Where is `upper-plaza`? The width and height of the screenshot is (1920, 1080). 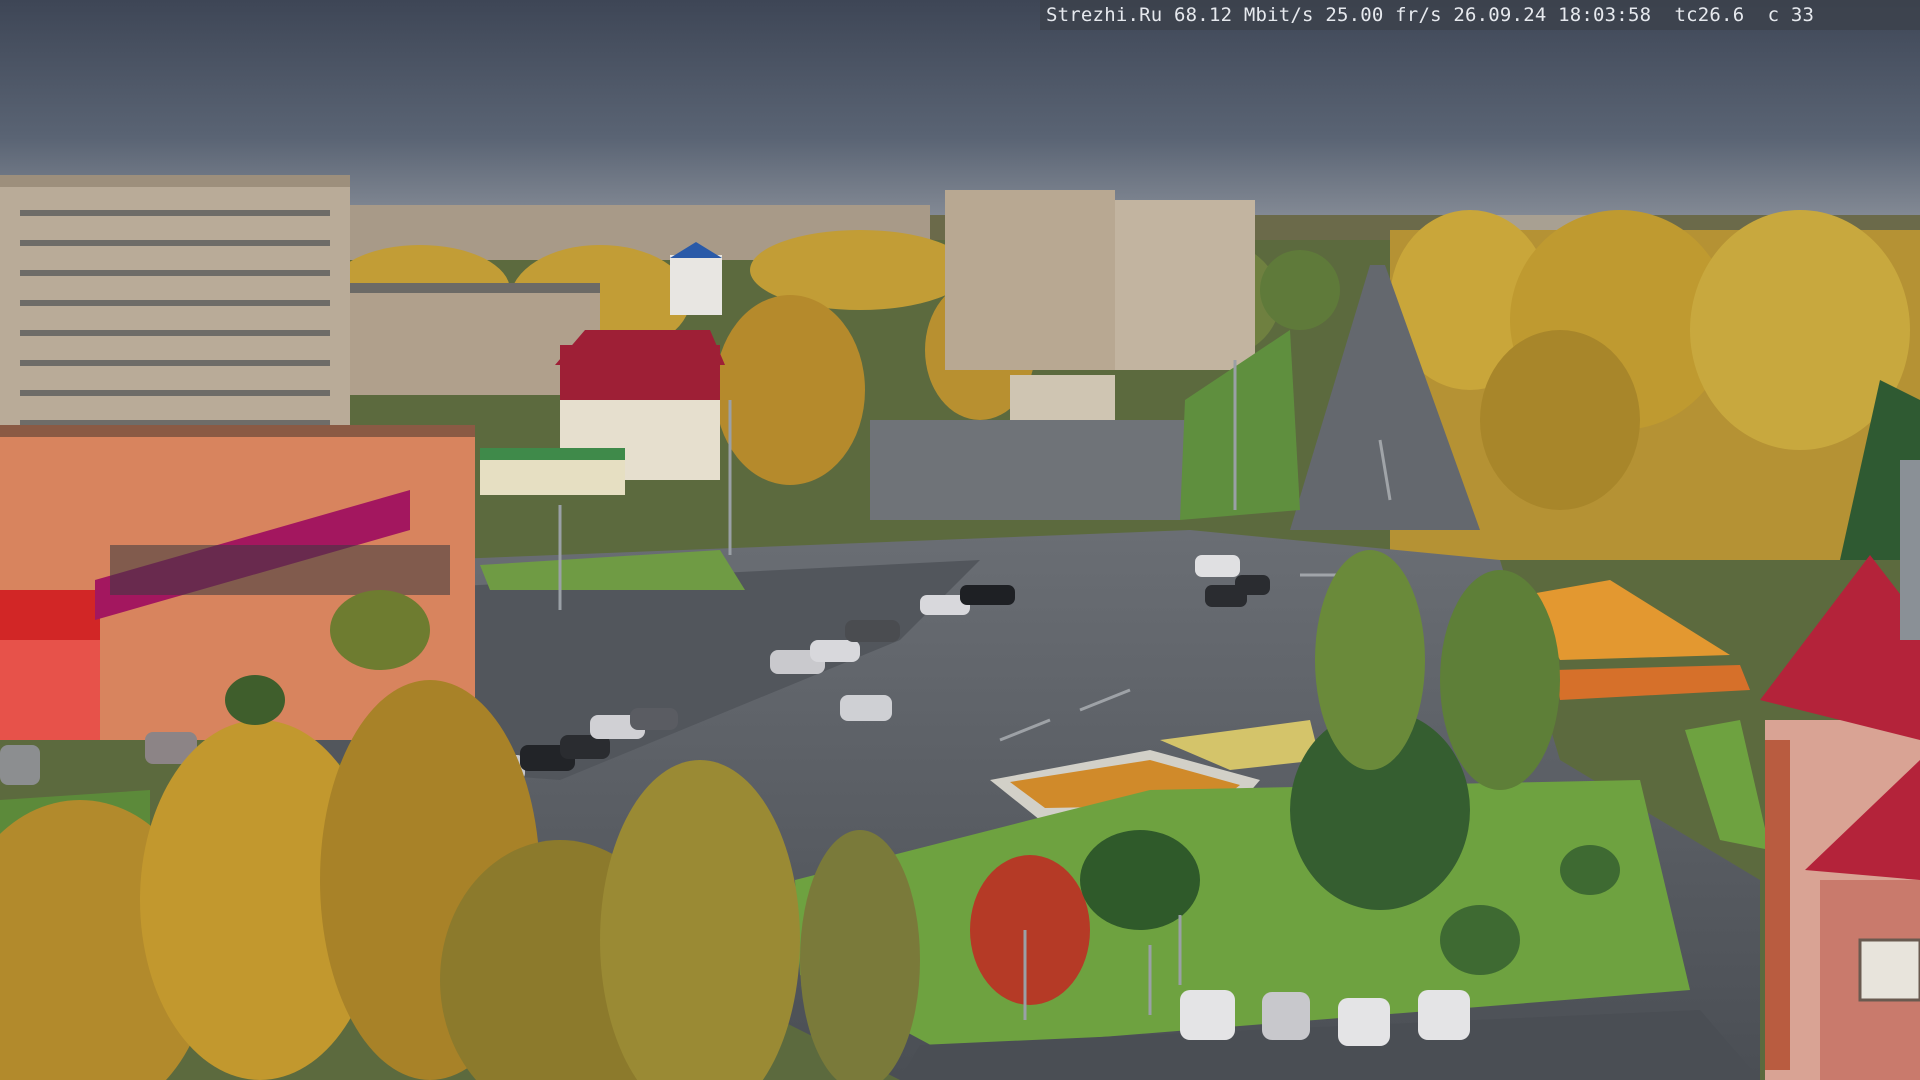
upper-plaza is located at coordinates (1040, 470).